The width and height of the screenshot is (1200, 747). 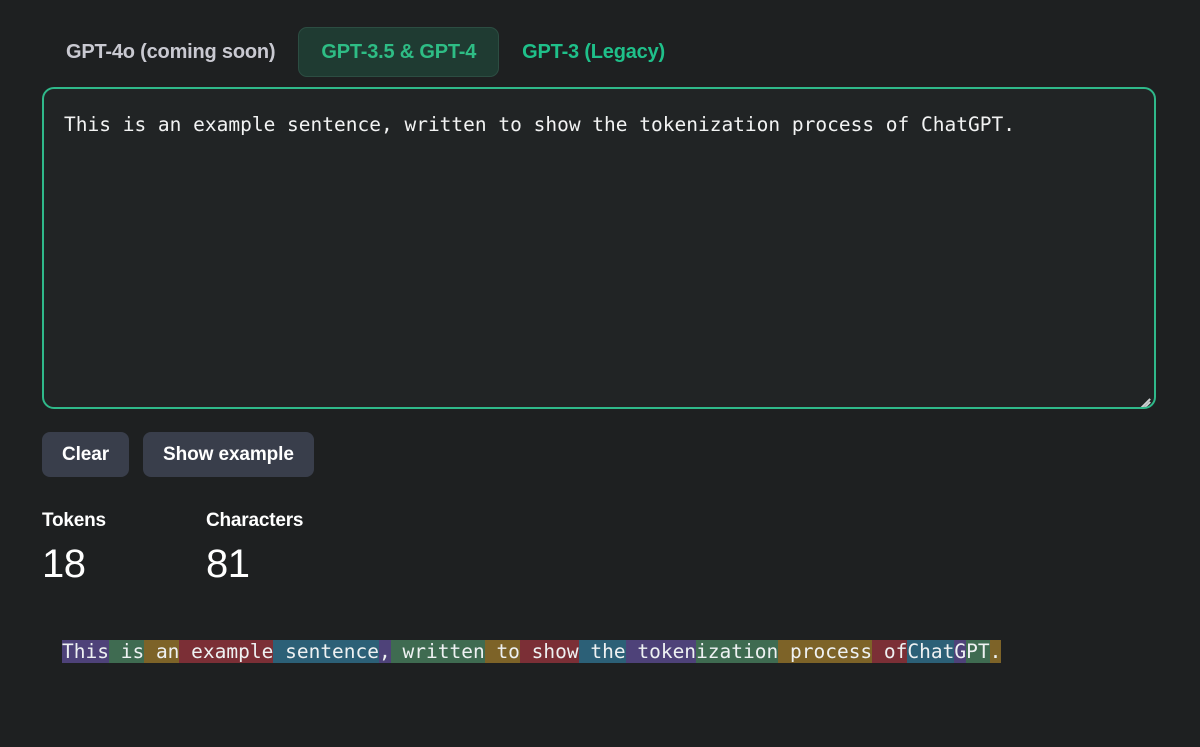 What do you see at coordinates (226, 651) in the screenshot?
I see `token-chip: example` at bounding box center [226, 651].